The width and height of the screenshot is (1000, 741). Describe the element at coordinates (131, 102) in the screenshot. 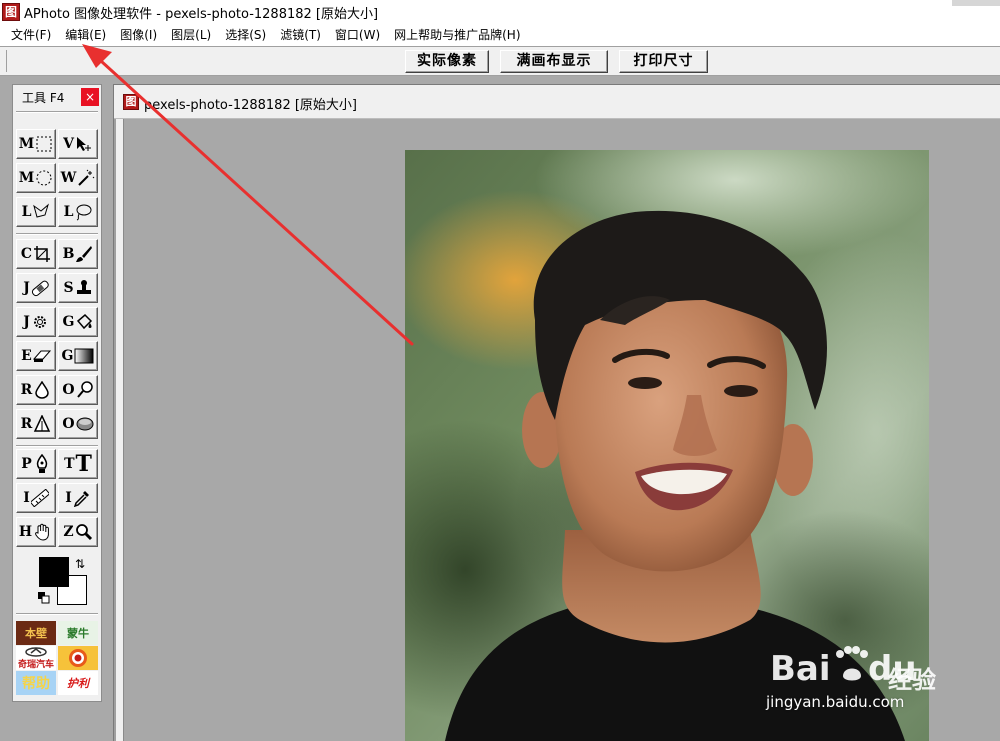

I see `document-logo-icon: 图` at that location.